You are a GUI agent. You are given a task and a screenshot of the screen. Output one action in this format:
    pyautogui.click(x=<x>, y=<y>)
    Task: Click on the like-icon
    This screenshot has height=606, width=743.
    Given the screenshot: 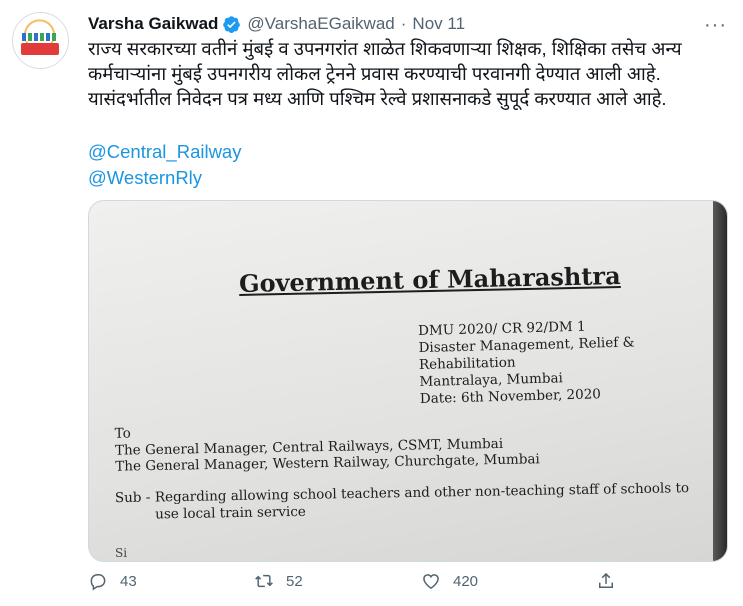 What is the action you would take?
    pyautogui.click(x=431, y=581)
    